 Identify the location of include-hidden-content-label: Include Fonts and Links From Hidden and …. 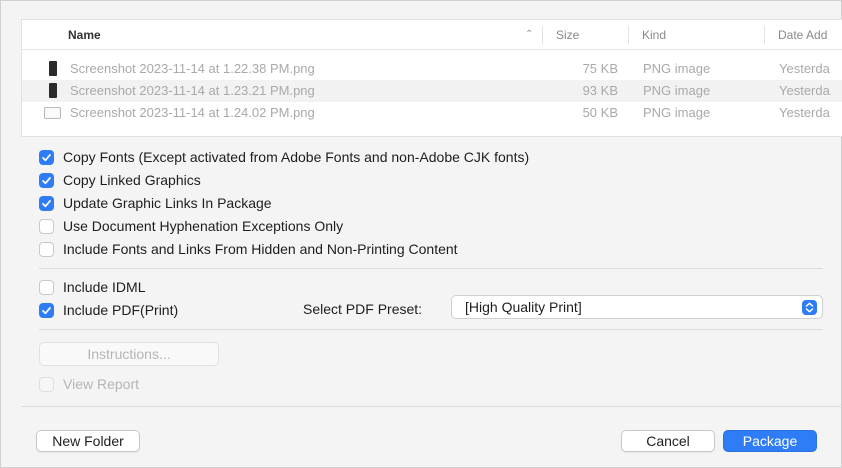
(260, 249).